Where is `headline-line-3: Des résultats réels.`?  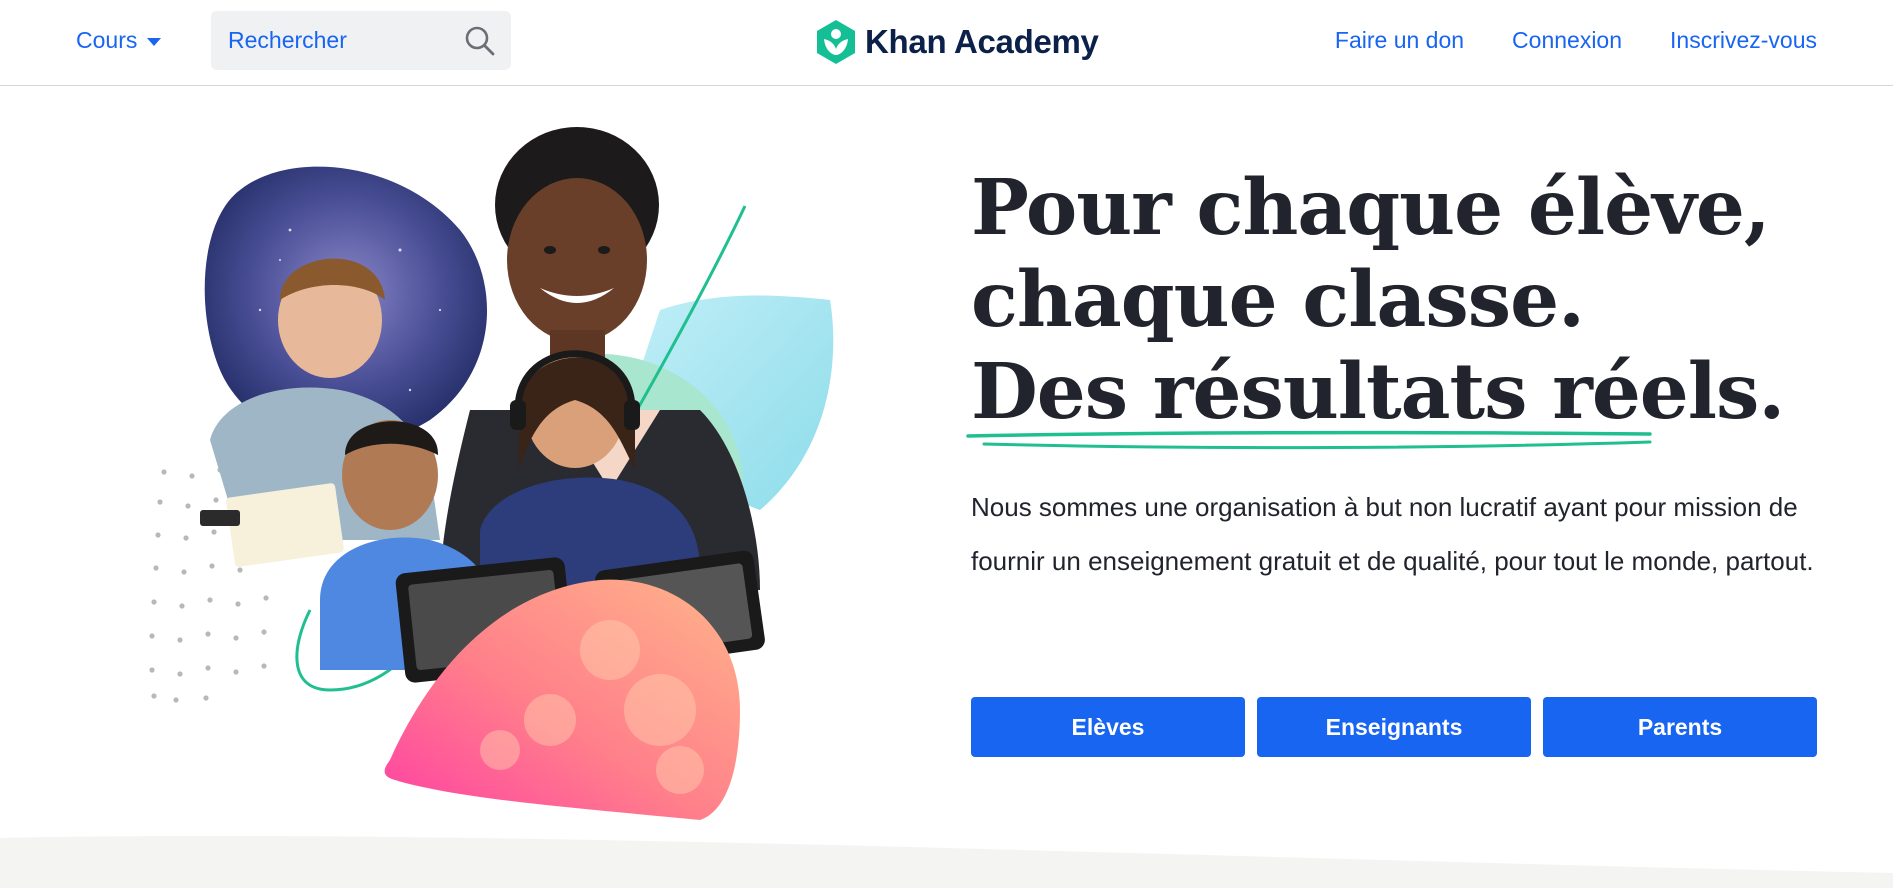 headline-line-3: Des résultats réels. is located at coordinates (1378, 392).